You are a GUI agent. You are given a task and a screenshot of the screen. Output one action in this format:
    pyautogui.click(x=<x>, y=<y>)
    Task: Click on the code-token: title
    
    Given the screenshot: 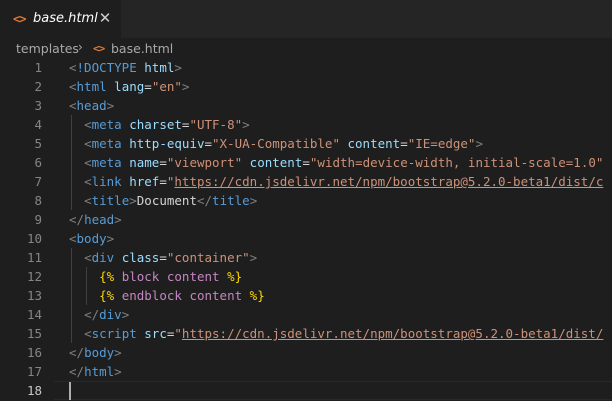 What is the action you would take?
    pyautogui.click(x=110, y=200)
    